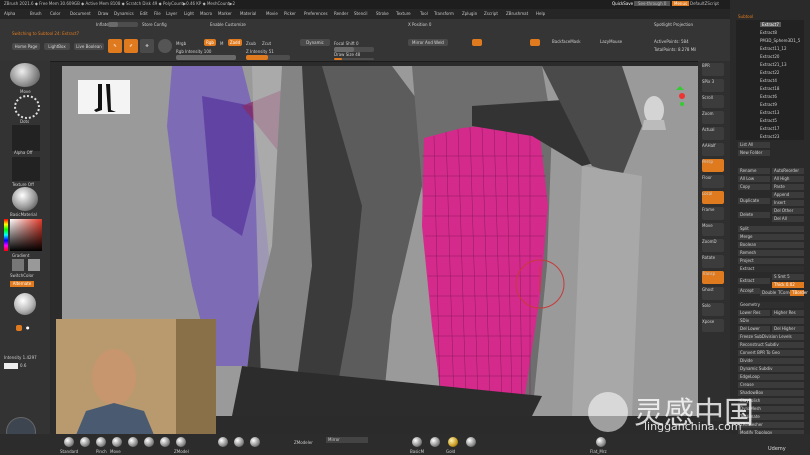 This screenshot has height=455, width=810. Describe the element at coordinates (147, 46) in the screenshot. I see `move-mode-button: ✥` at that location.